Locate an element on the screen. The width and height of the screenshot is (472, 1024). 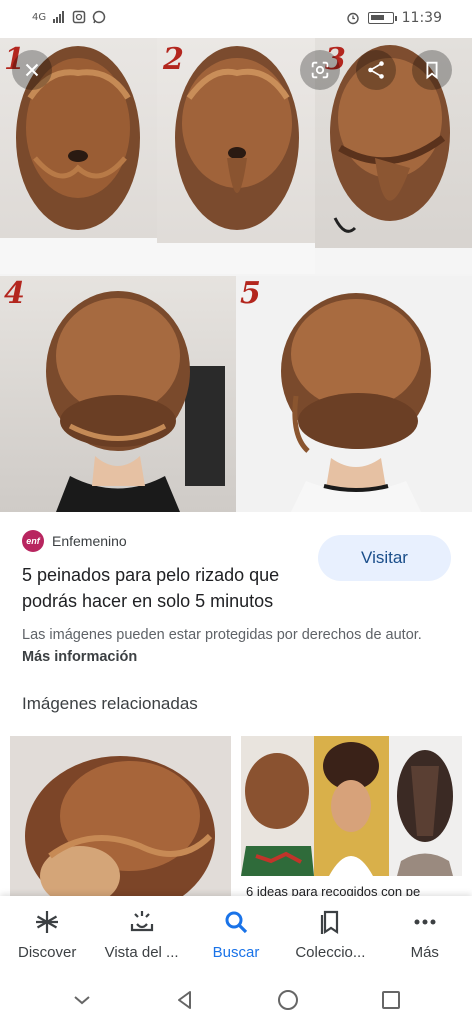
battery-icon is located at coordinates (382, 18).